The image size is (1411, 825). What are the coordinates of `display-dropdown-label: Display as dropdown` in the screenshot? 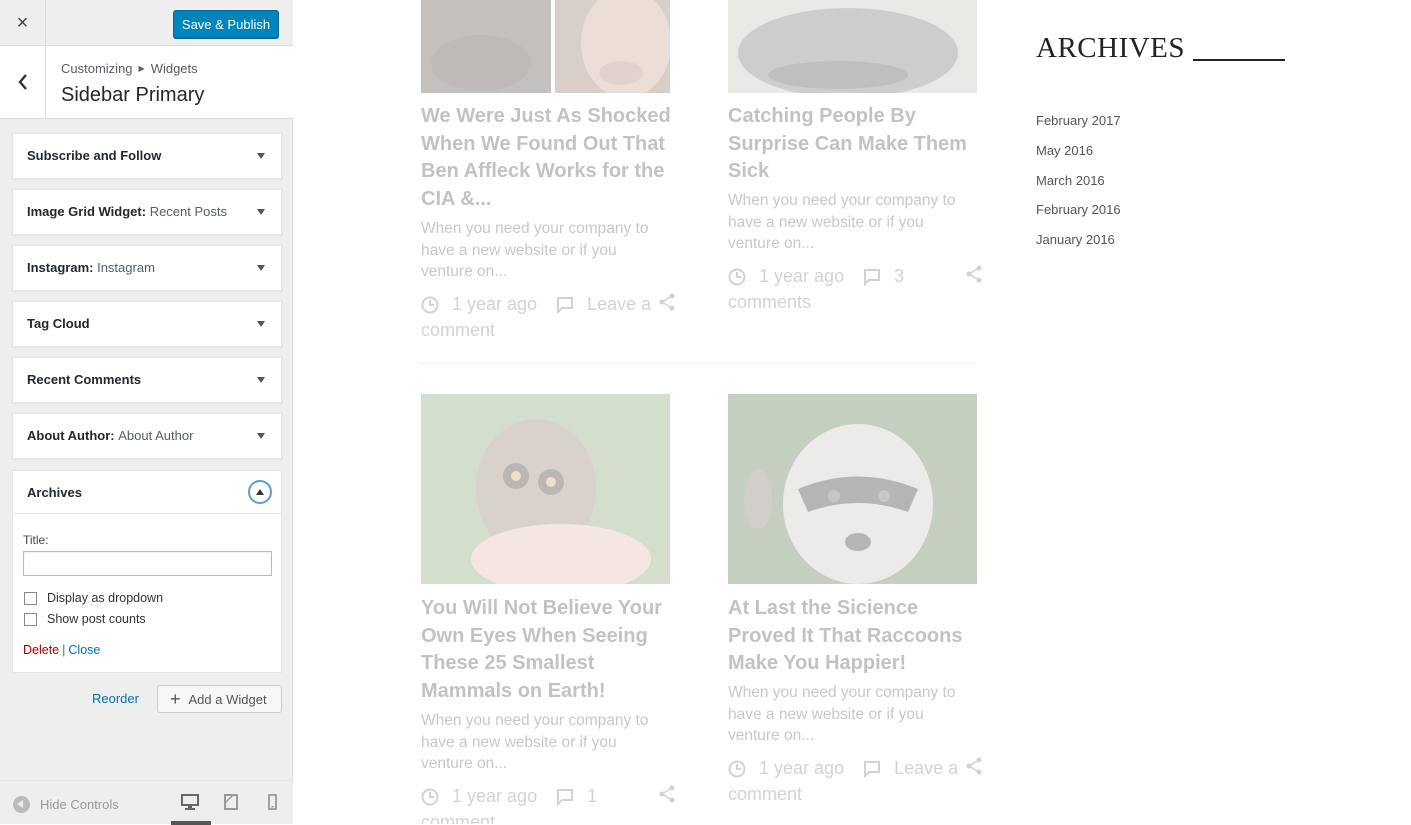 It's located at (105, 598).